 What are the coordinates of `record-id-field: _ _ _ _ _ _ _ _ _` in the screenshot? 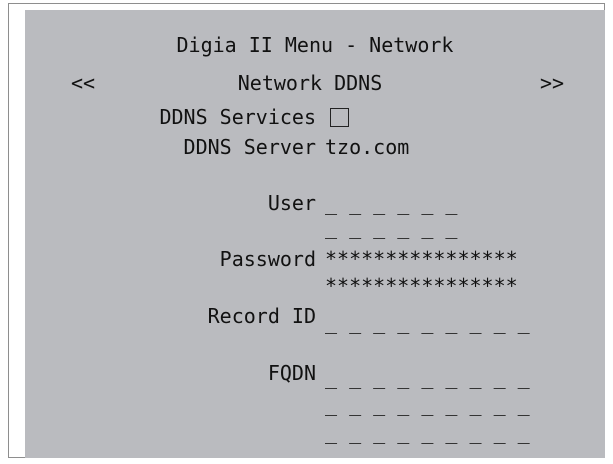 It's located at (427, 322).